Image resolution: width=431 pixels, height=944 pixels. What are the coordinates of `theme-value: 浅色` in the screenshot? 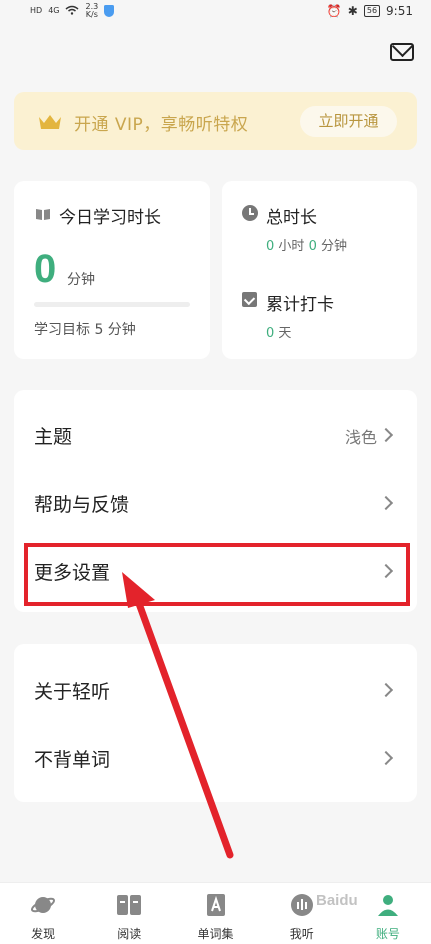 It's located at (360, 437).